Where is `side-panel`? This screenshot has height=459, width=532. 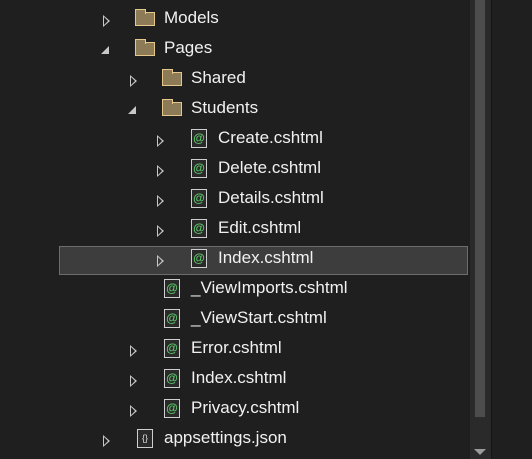
side-panel is located at coordinates (511, 229).